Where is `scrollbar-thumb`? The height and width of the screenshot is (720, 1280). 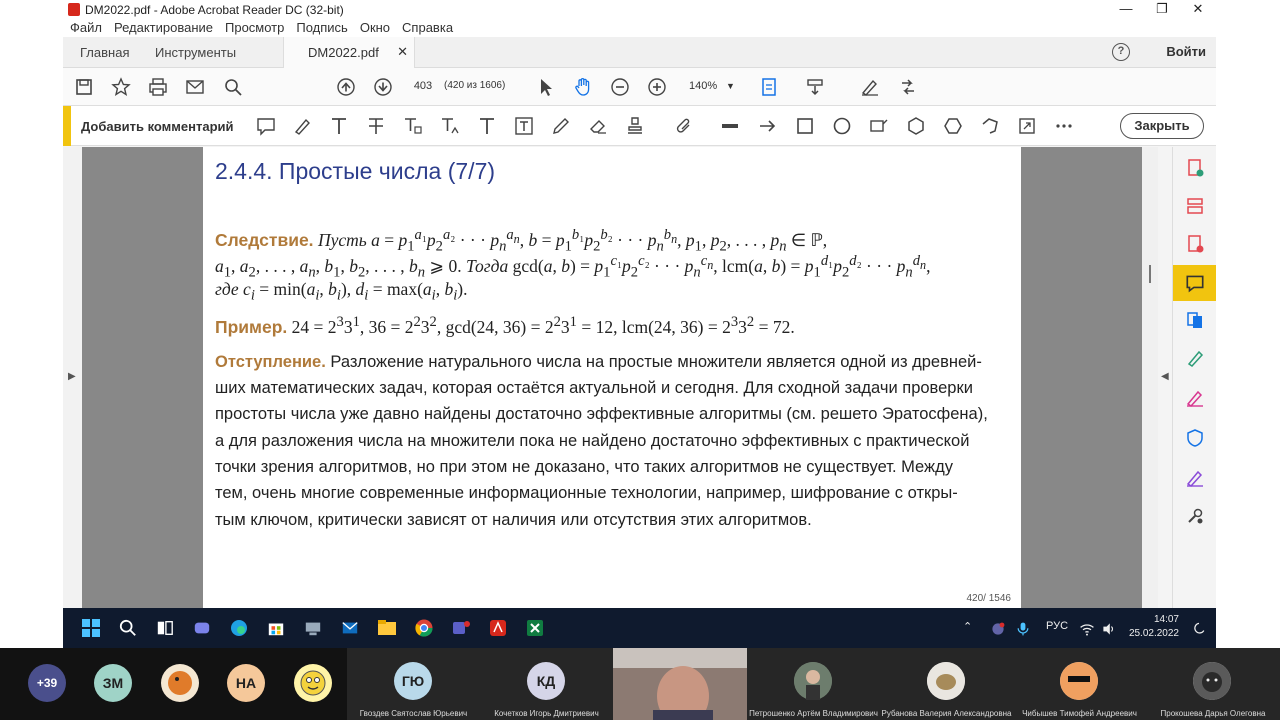
scrollbar-thumb is located at coordinates (1150, 274).